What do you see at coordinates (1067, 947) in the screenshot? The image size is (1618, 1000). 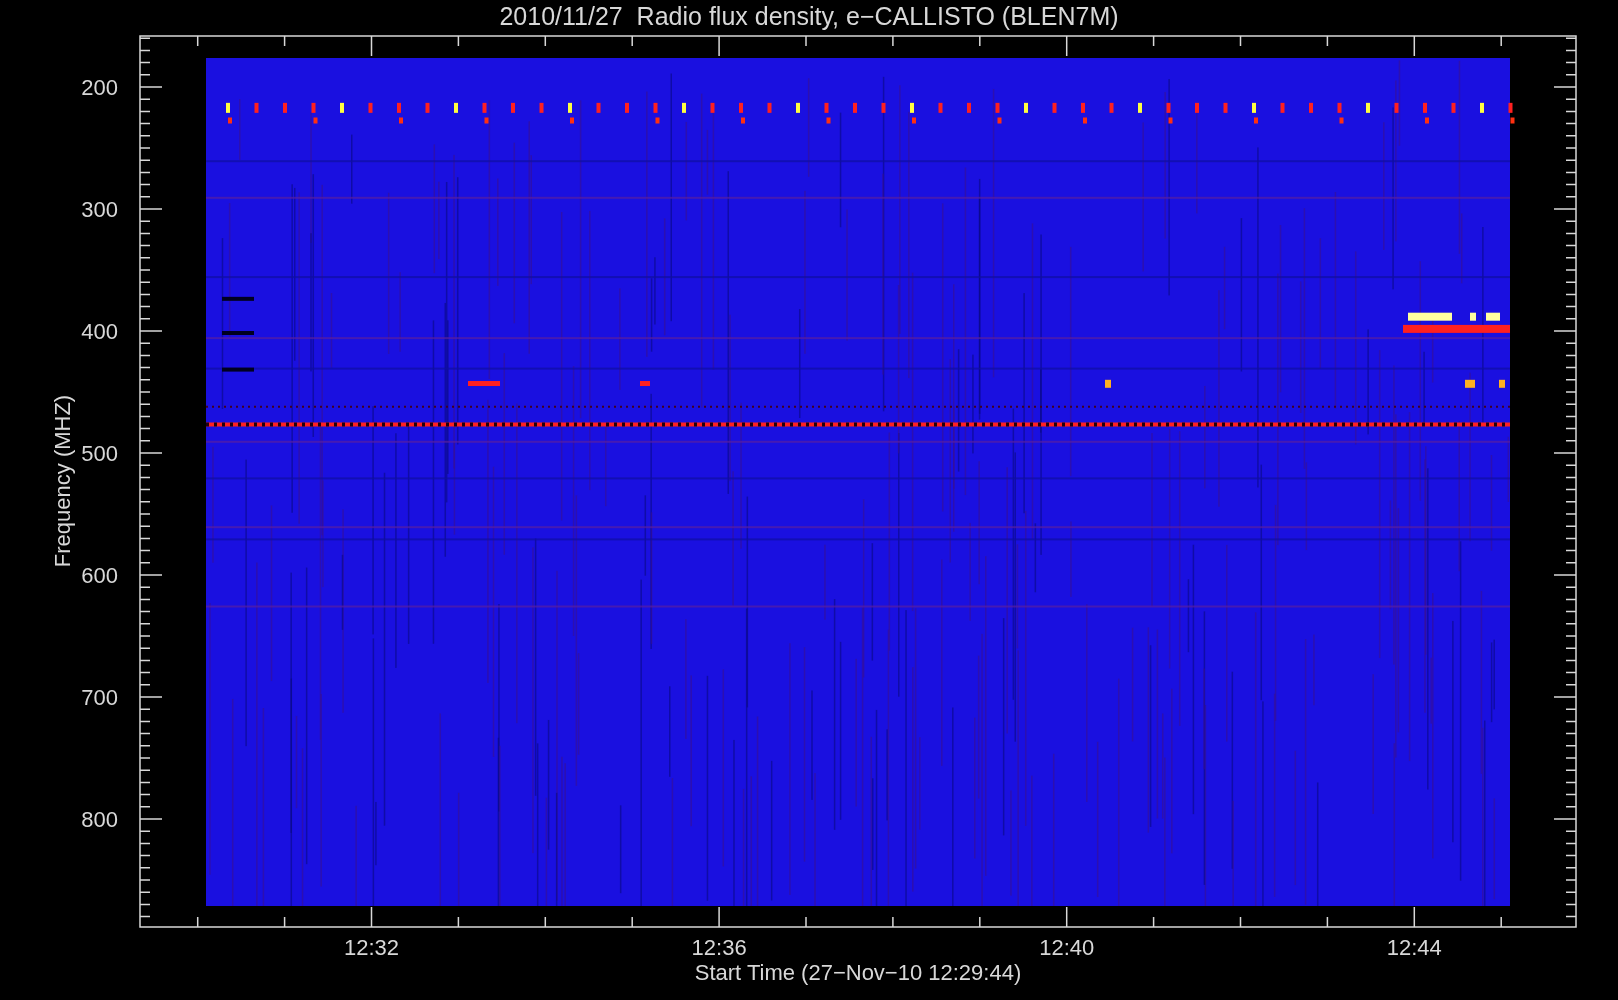 I see `x-tick-label: 12:40` at bounding box center [1067, 947].